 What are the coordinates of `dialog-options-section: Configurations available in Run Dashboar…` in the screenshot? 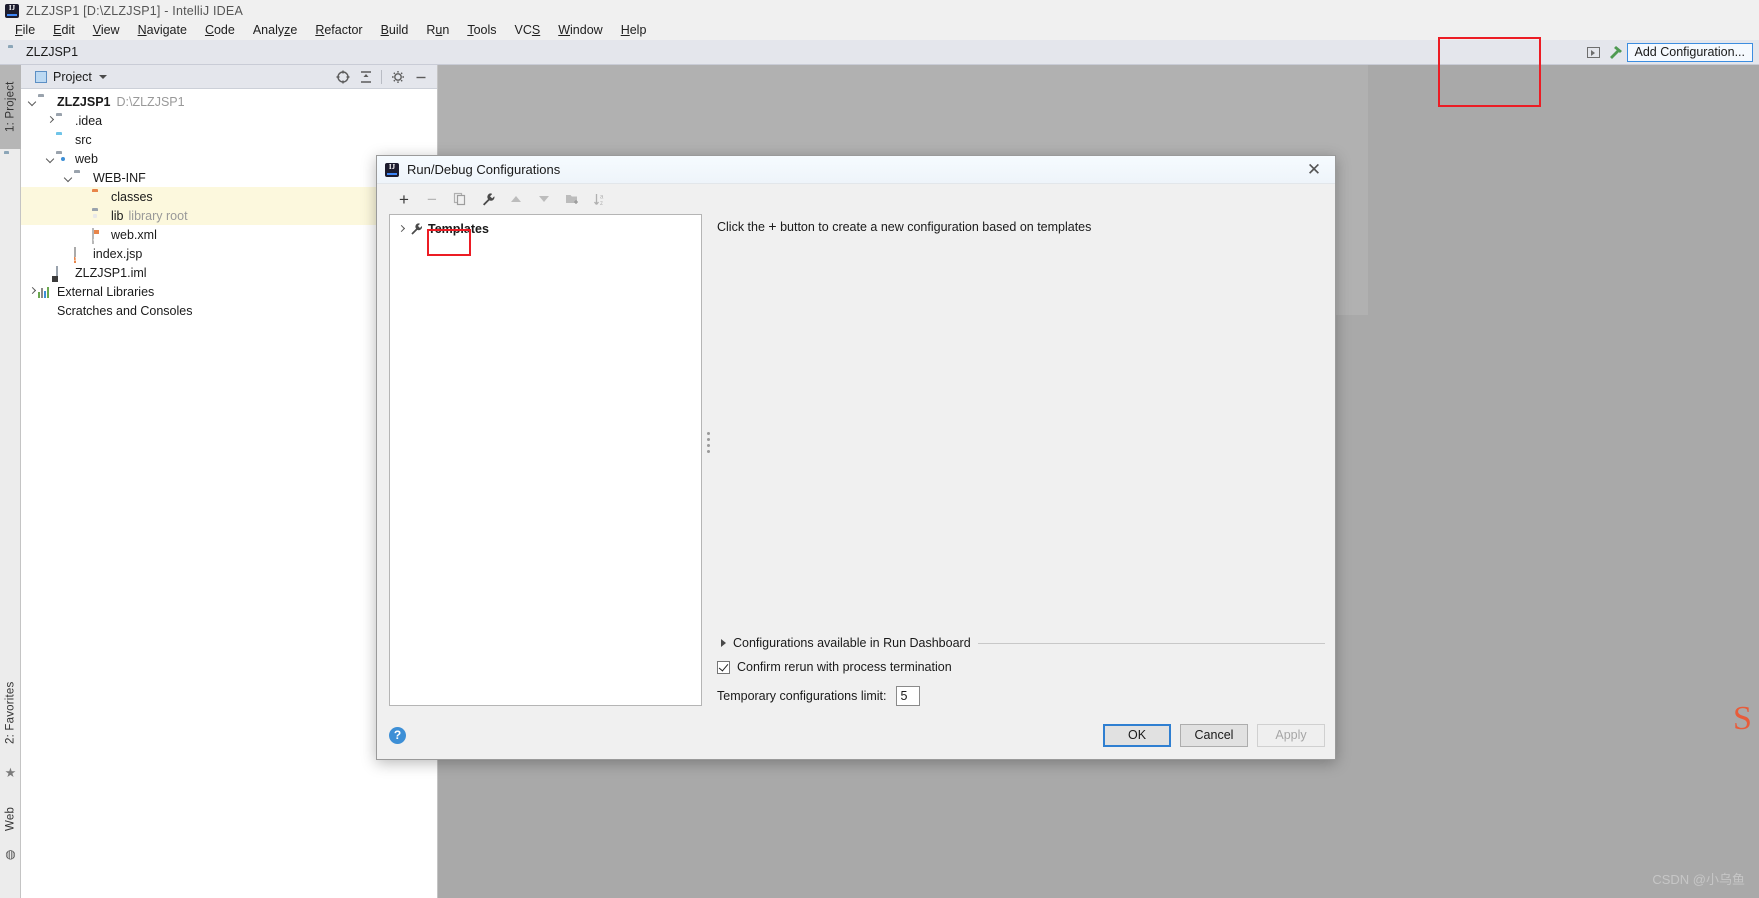 It's located at (1021, 671).